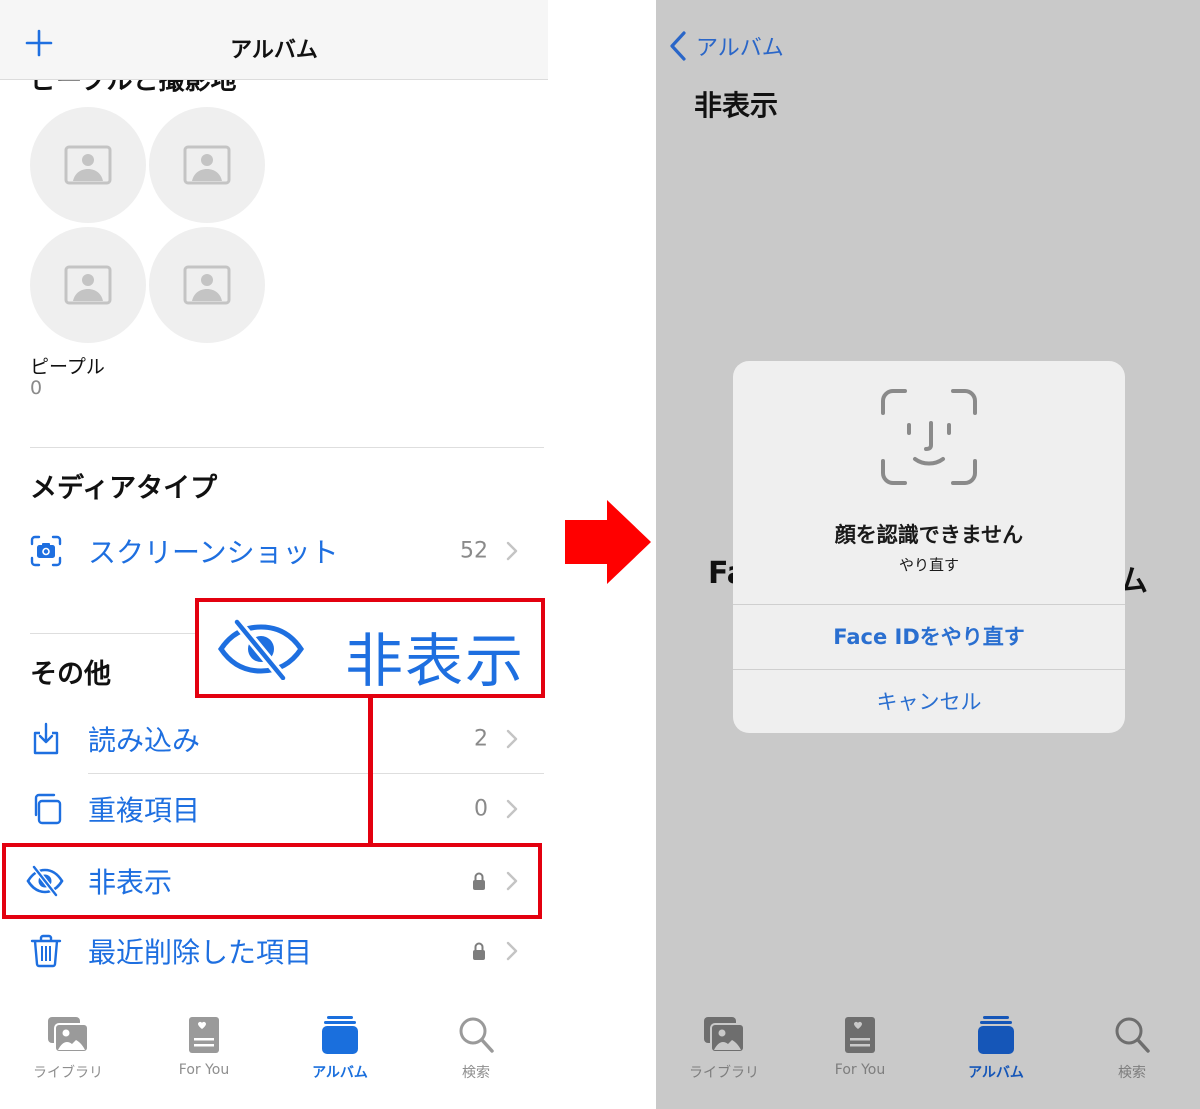 The width and height of the screenshot is (1200, 1109). What do you see at coordinates (608, 542) in the screenshot?
I see `right-arrow-icon` at bounding box center [608, 542].